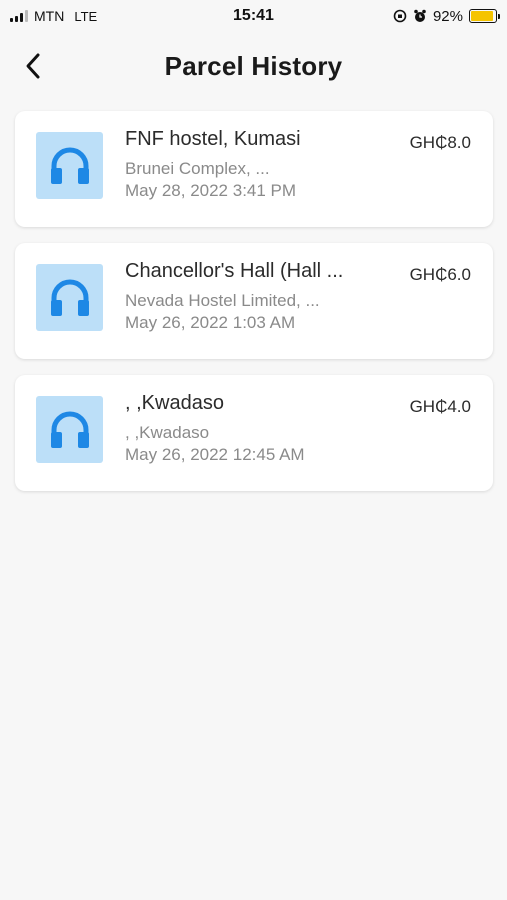 The width and height of the screenshot is (507, 900). I want to click on back-button, so click(33, 66).